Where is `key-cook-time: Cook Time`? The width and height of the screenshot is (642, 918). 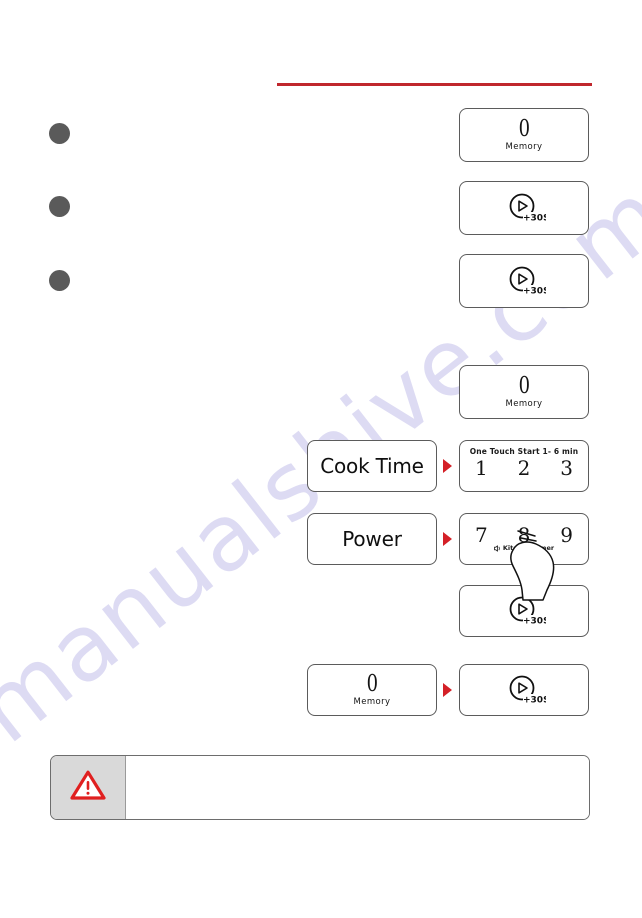 key-cook-time: Cook Time is located at coordinates (372, 466).